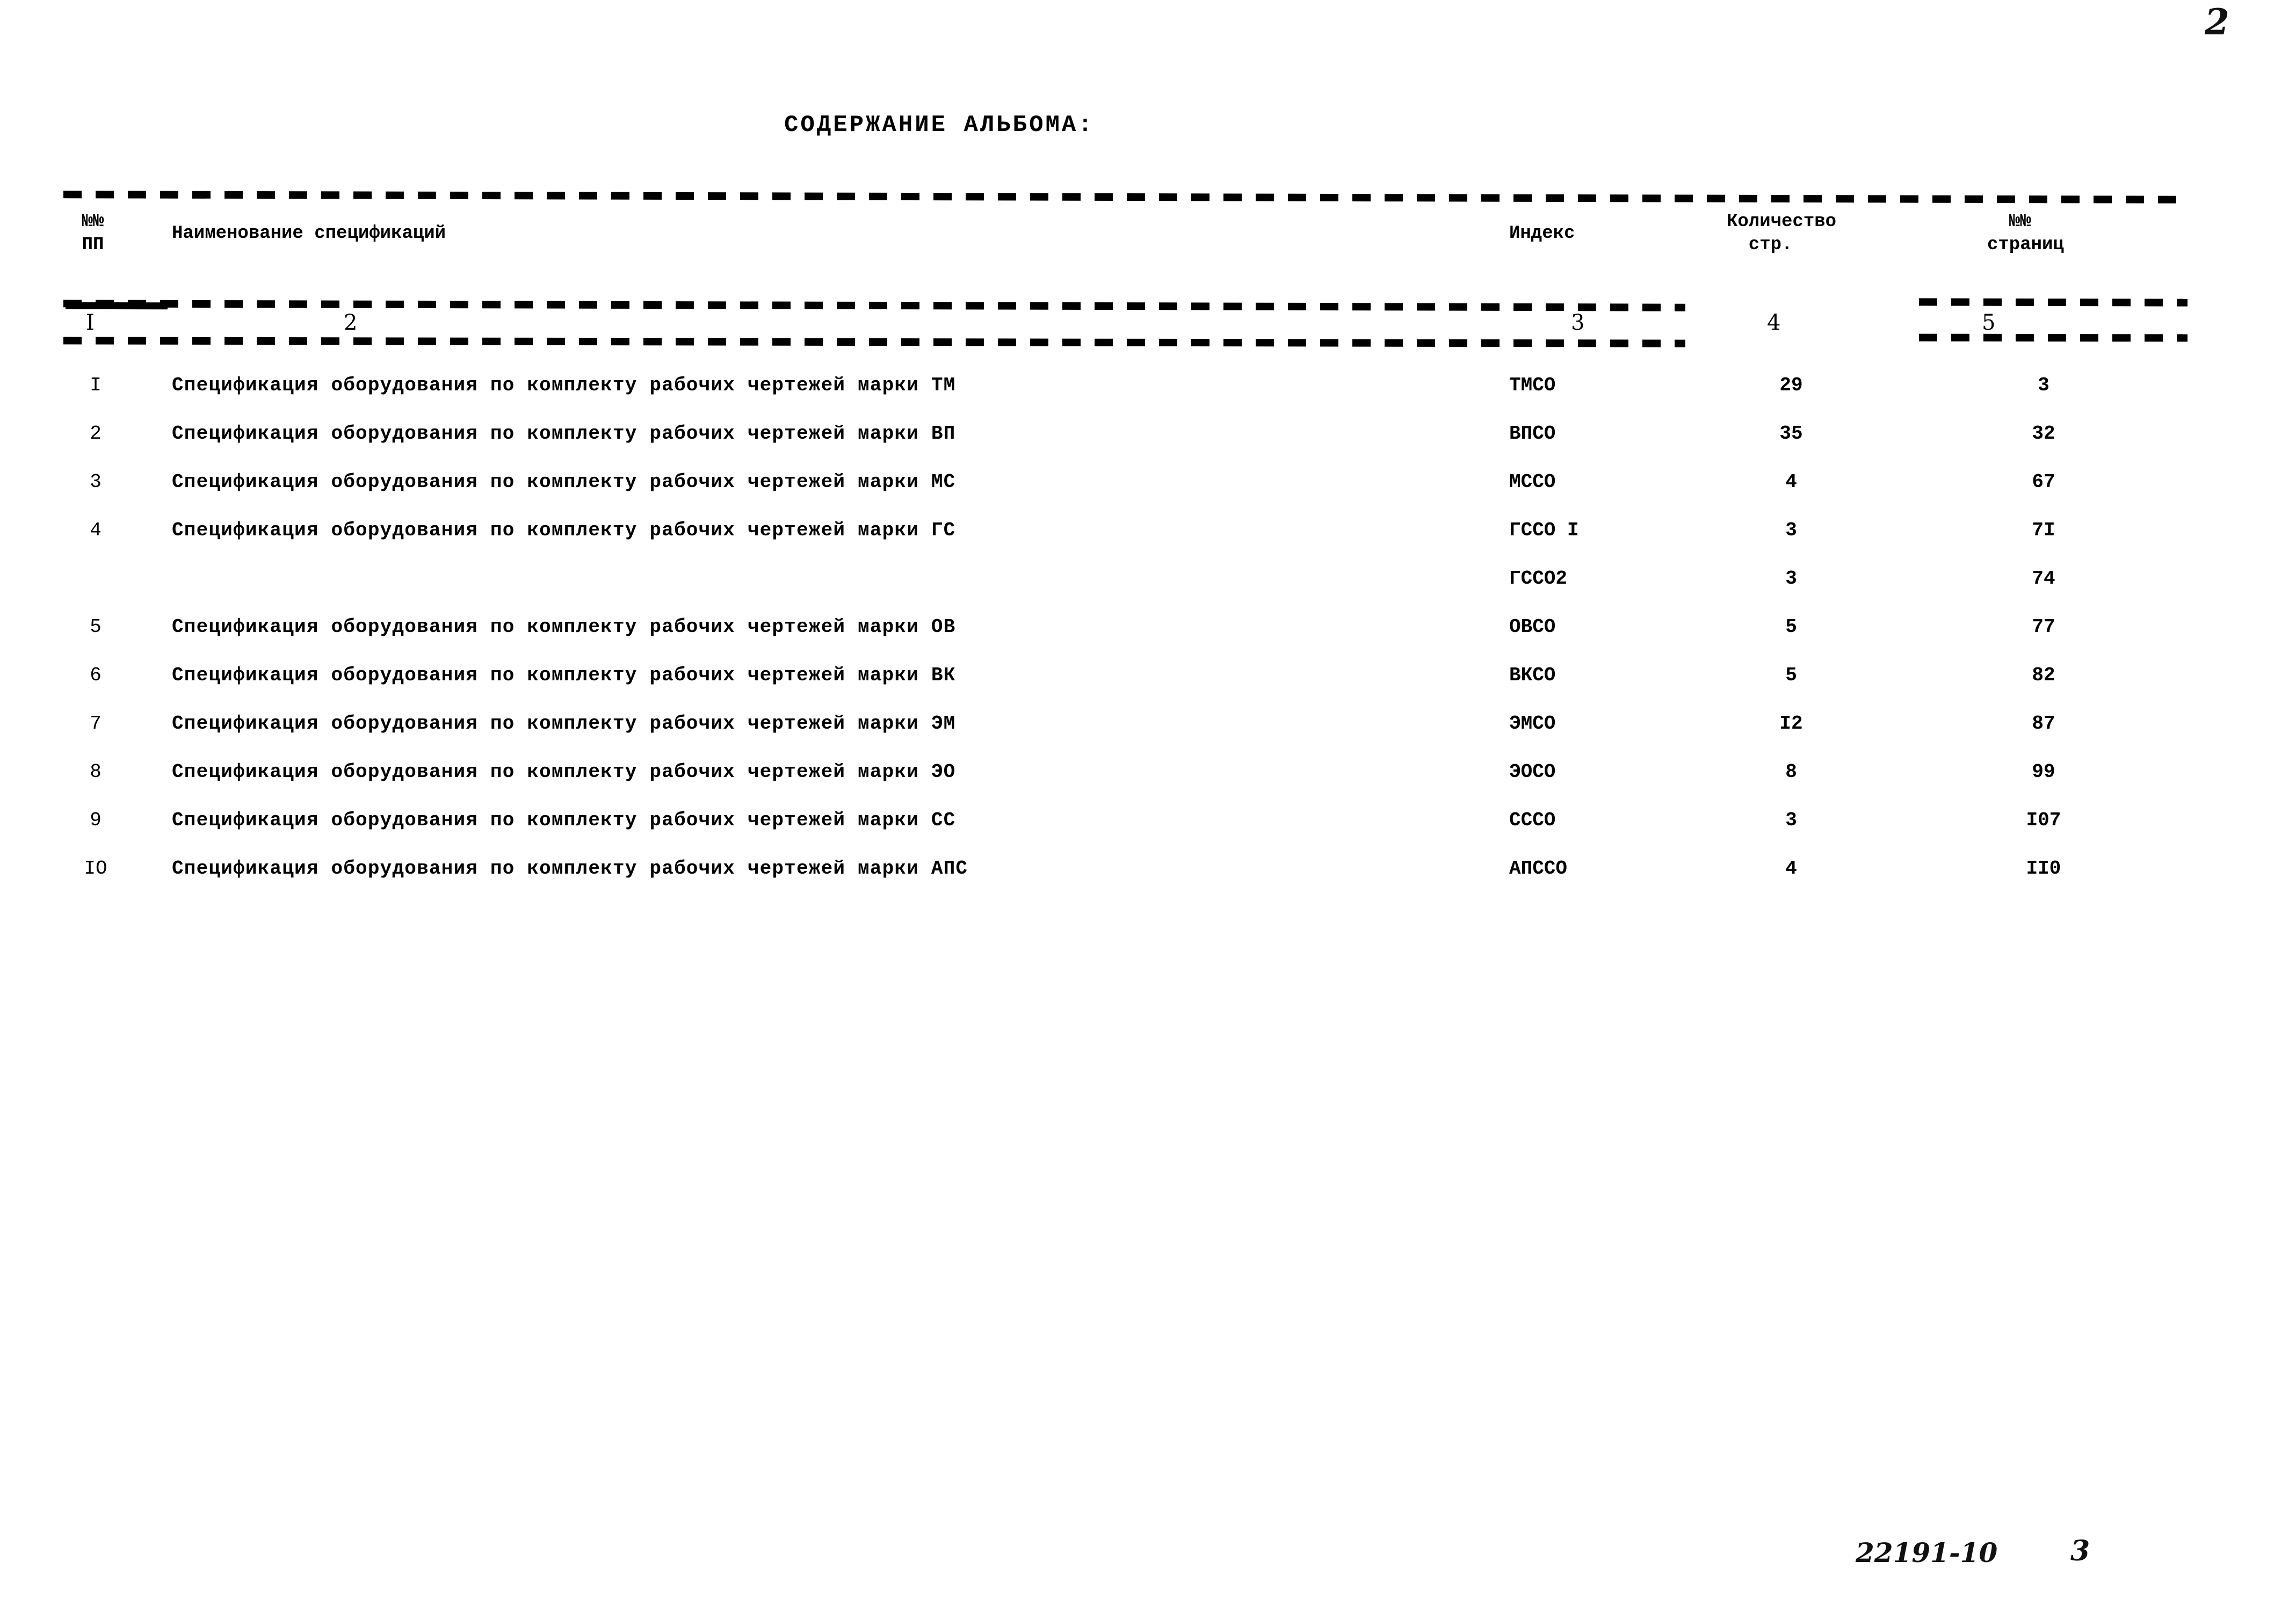 Image resolution: width=2296 pixels, height=1598 pixels. Describe the element at coordinates (90, 323) in the screenshot. I see `column-number-1: I` at that location.